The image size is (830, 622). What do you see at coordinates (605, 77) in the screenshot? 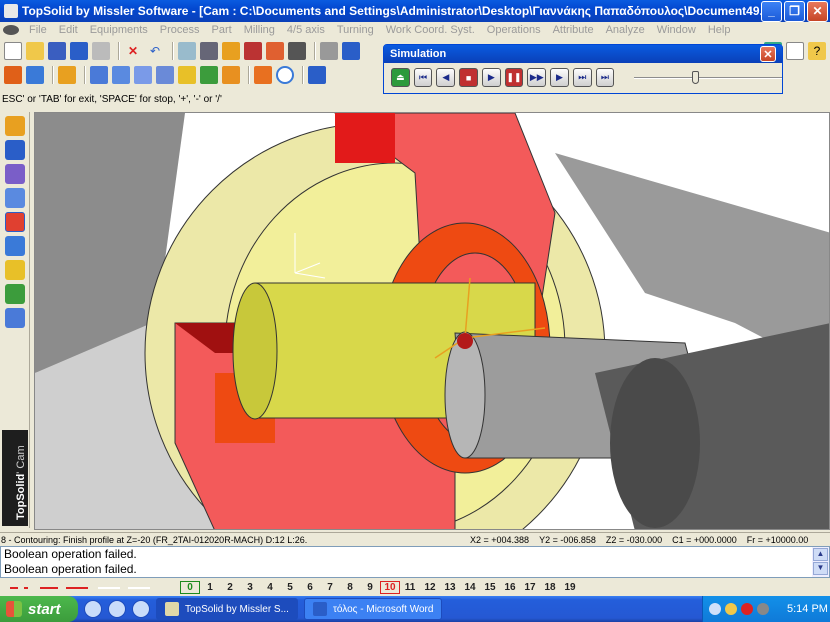
I see `last-icon: ⏭` at bounding box center [605, 77].